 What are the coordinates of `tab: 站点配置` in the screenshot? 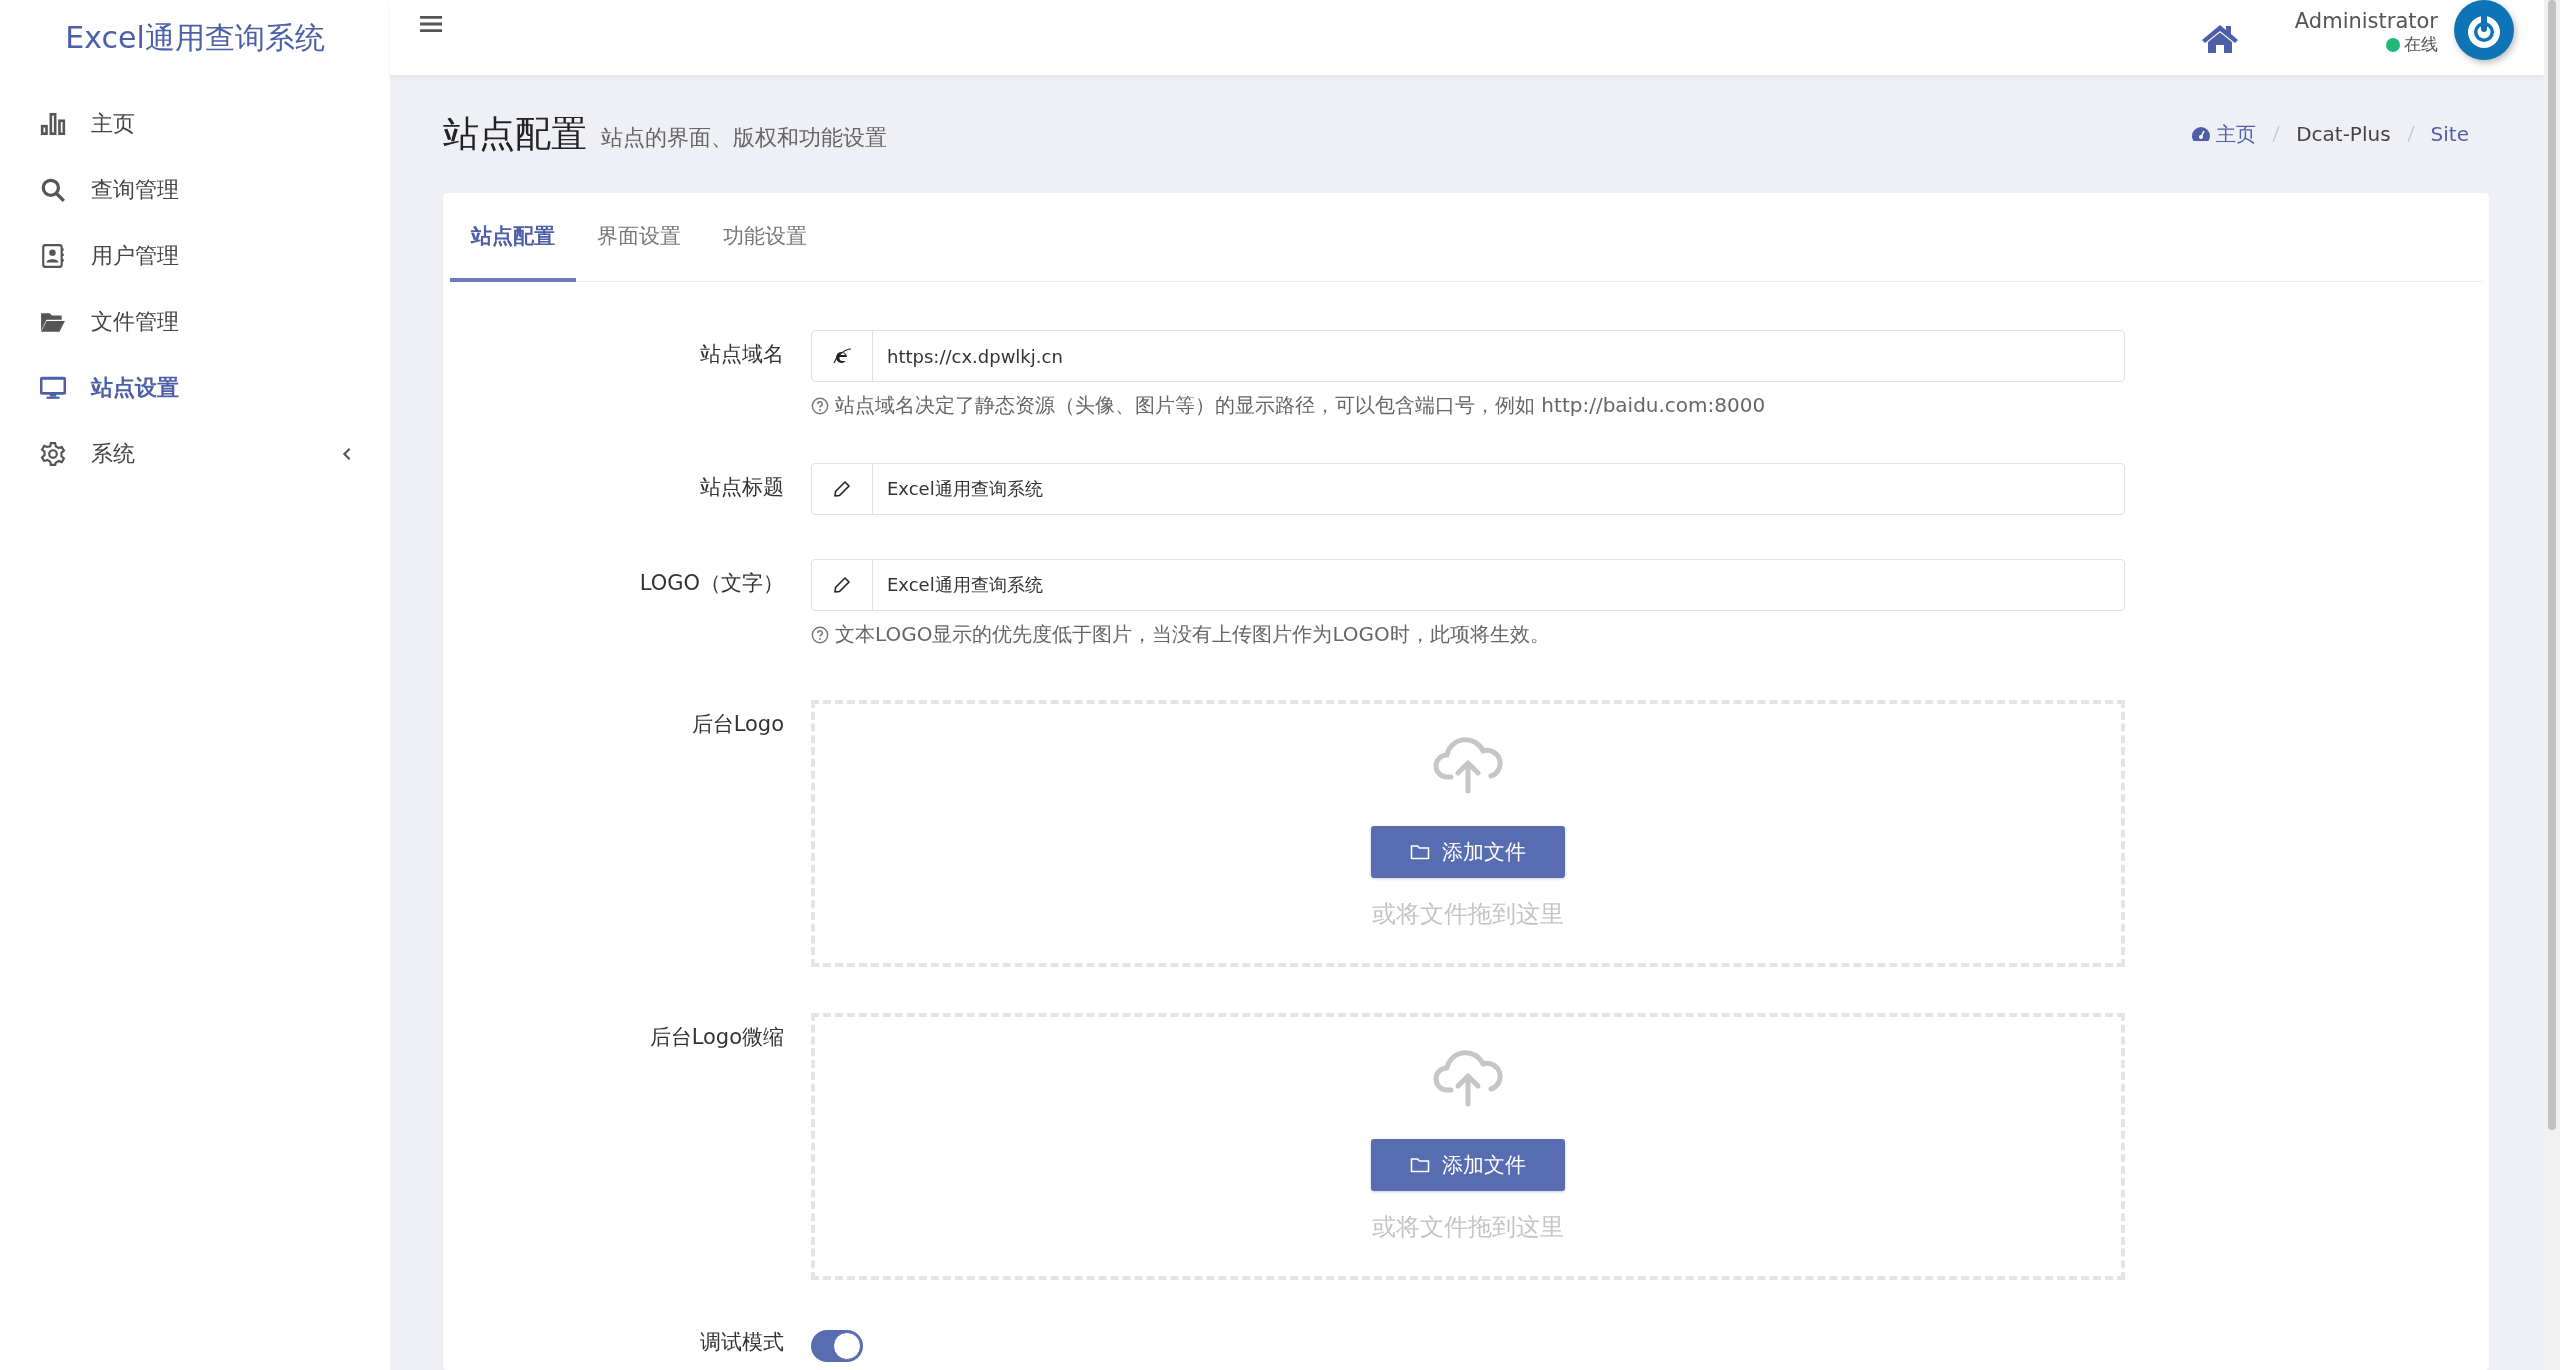 It's located at (513, 237).